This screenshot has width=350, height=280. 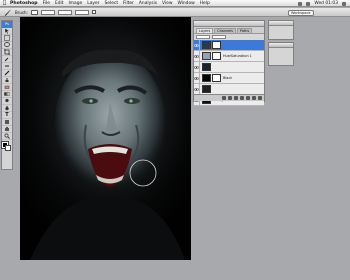 I want to click on layer-name: Black, so click(x=227, y=78).